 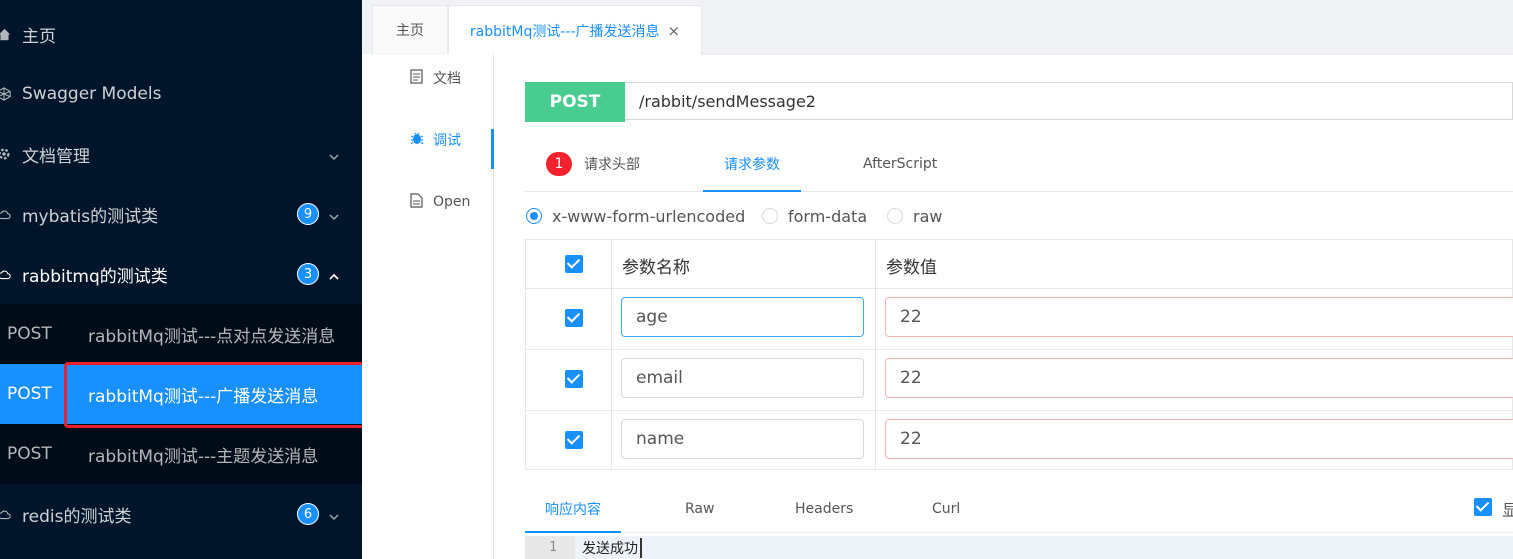 I want to click on sidebar-subitem-point-to-point: POST rabbitMq测试---点对点发送消息, so click(x=181, y=334).